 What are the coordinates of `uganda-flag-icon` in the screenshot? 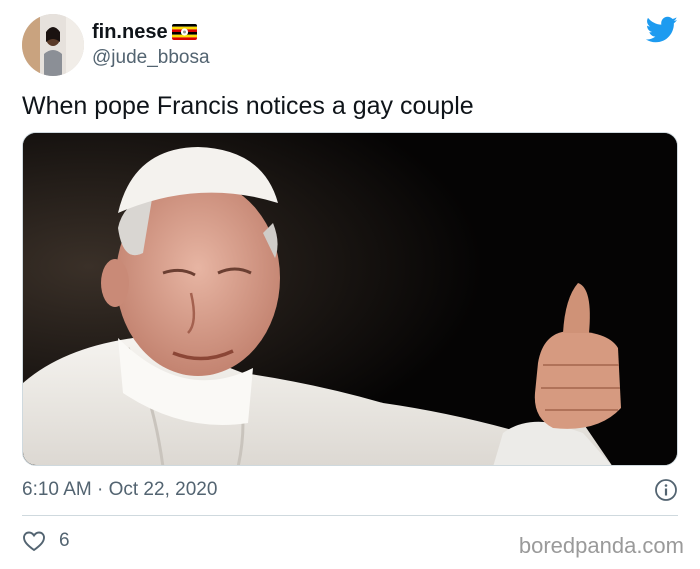 It's located at (184, 32).